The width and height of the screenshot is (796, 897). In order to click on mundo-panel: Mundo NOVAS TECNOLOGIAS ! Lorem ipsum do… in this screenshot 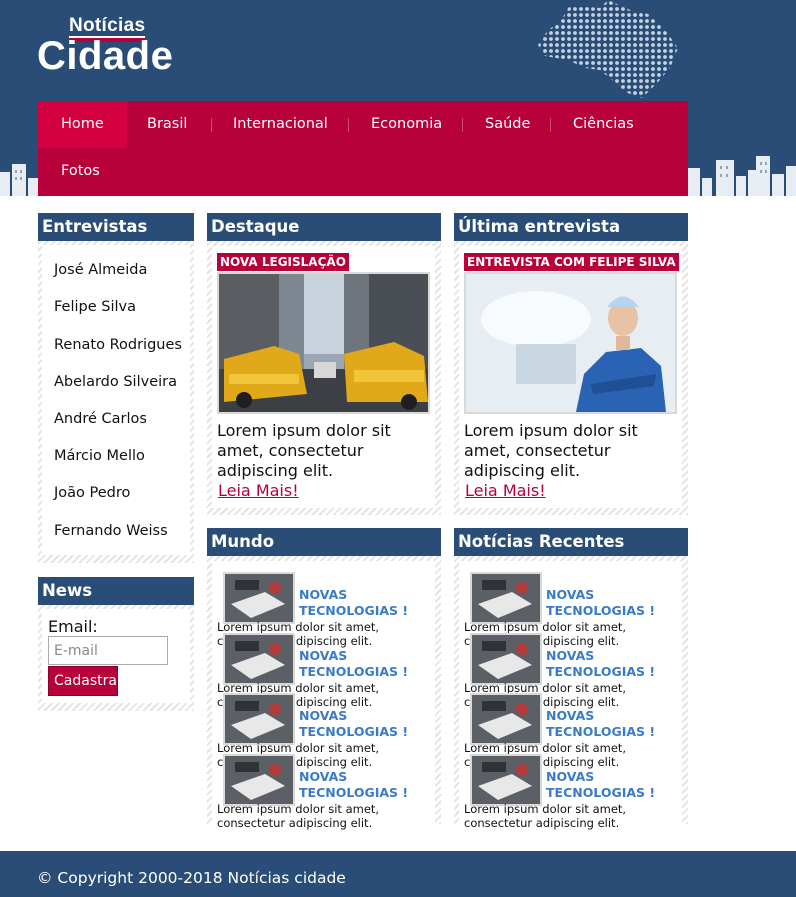, I will do `click(324, 679)`.